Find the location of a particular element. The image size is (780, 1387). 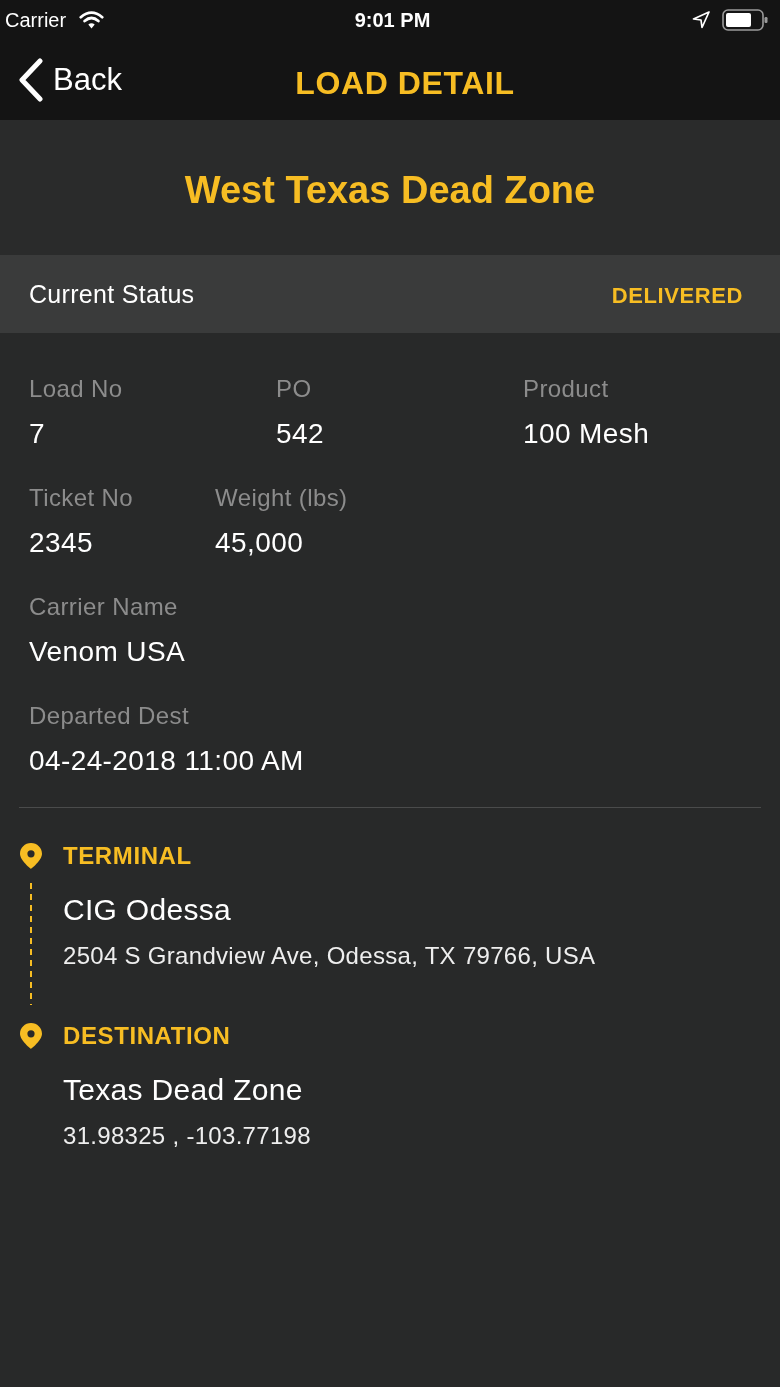

field-label: Ticket No is located at coordinates (81, 498).